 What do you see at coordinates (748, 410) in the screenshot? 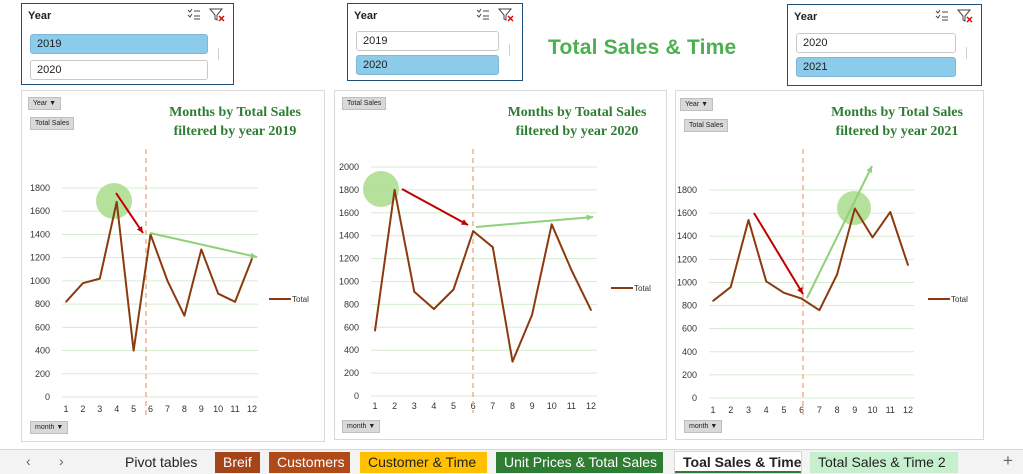
I see `x-tick-label: 3` at bounding box center [748, 410].